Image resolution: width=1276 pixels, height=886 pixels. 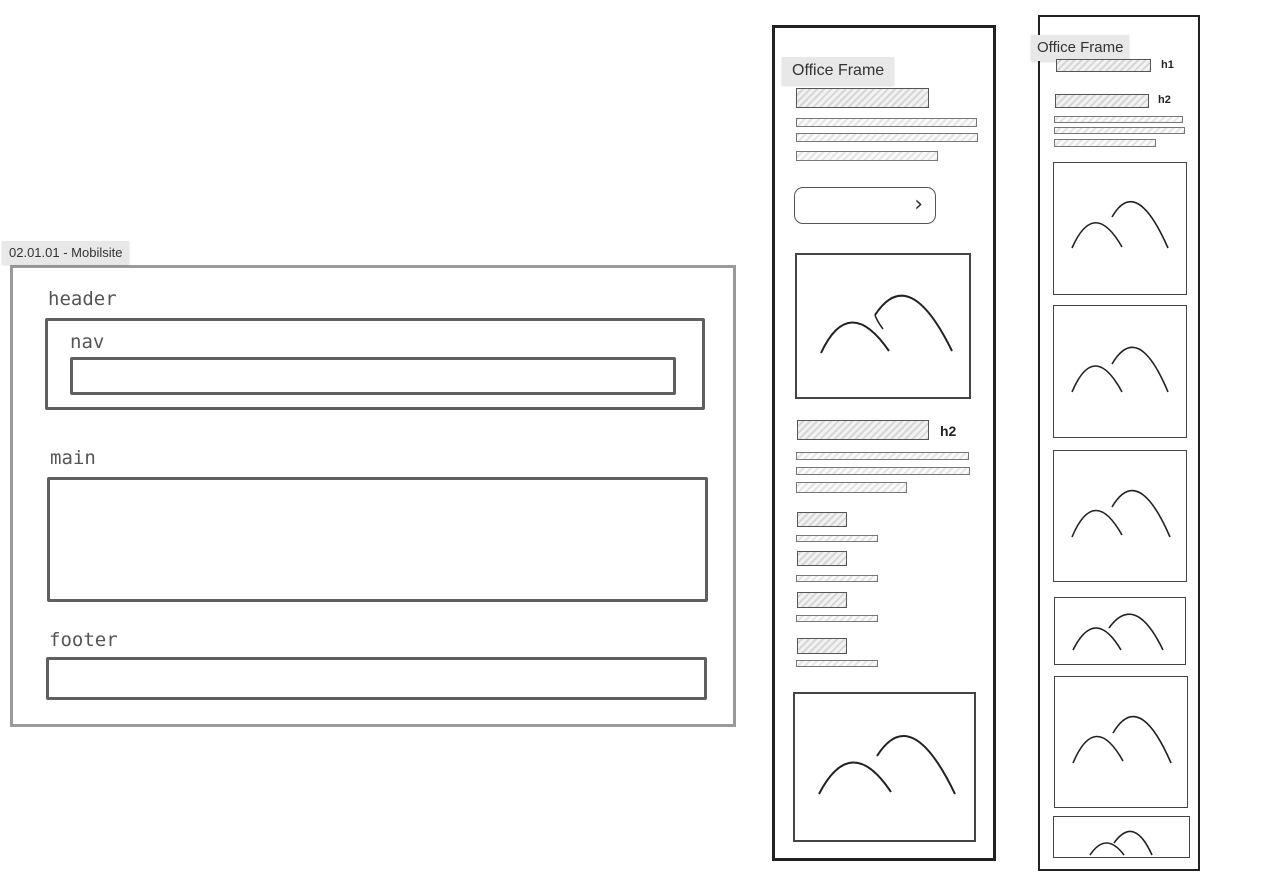 I want to click on h1-placeholder, so click(x=1103, y=65).